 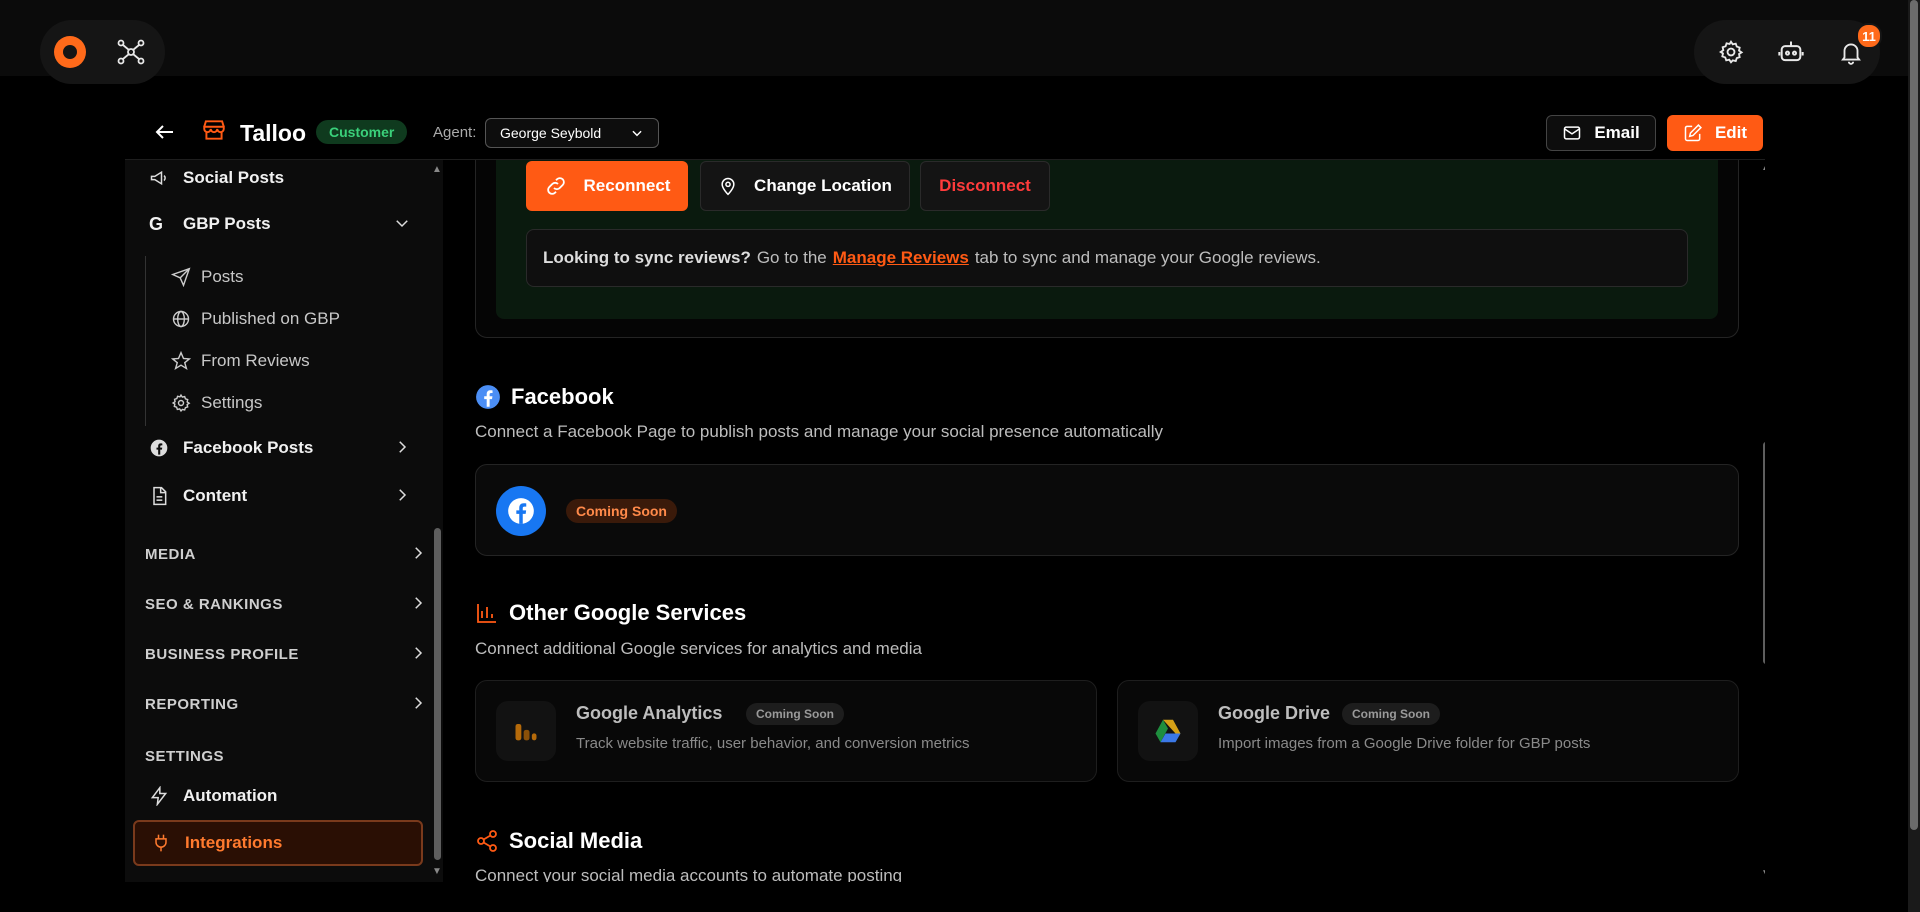 I want to click on manage-reviews-link: Manage Reviews, so click(x=901, y=258).